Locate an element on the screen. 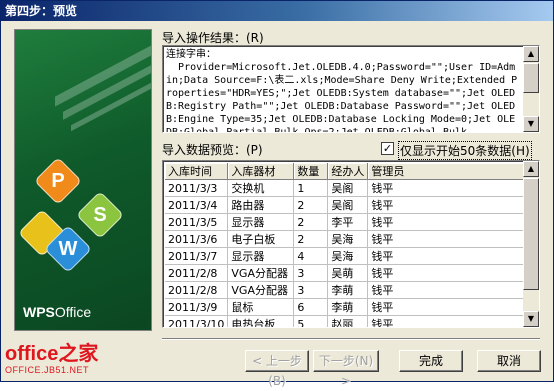 The height and width of the screenshot is (391, 554). table-row: 2011/3/3 交换机 1 吴阁 钱平 is located at coordinates (347, 188).